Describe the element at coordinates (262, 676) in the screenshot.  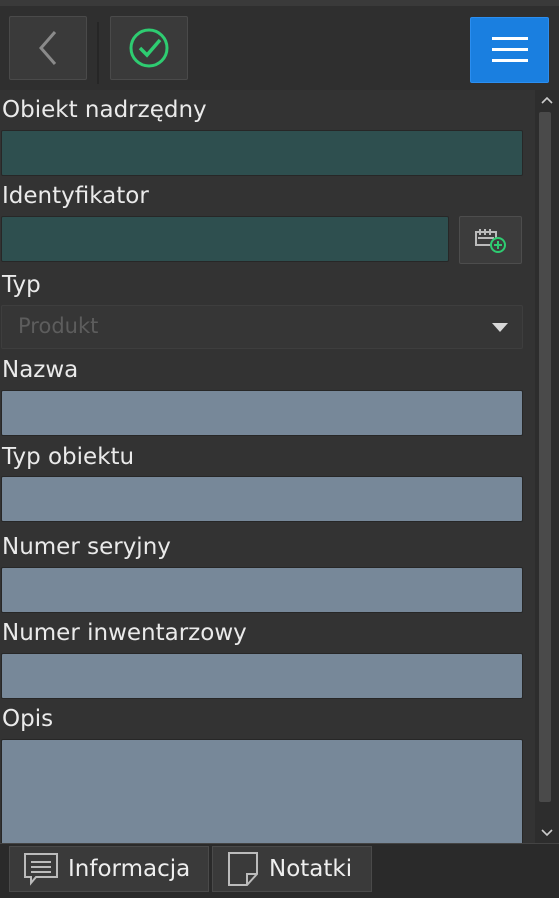
I see `inventory-number-field` at that location.